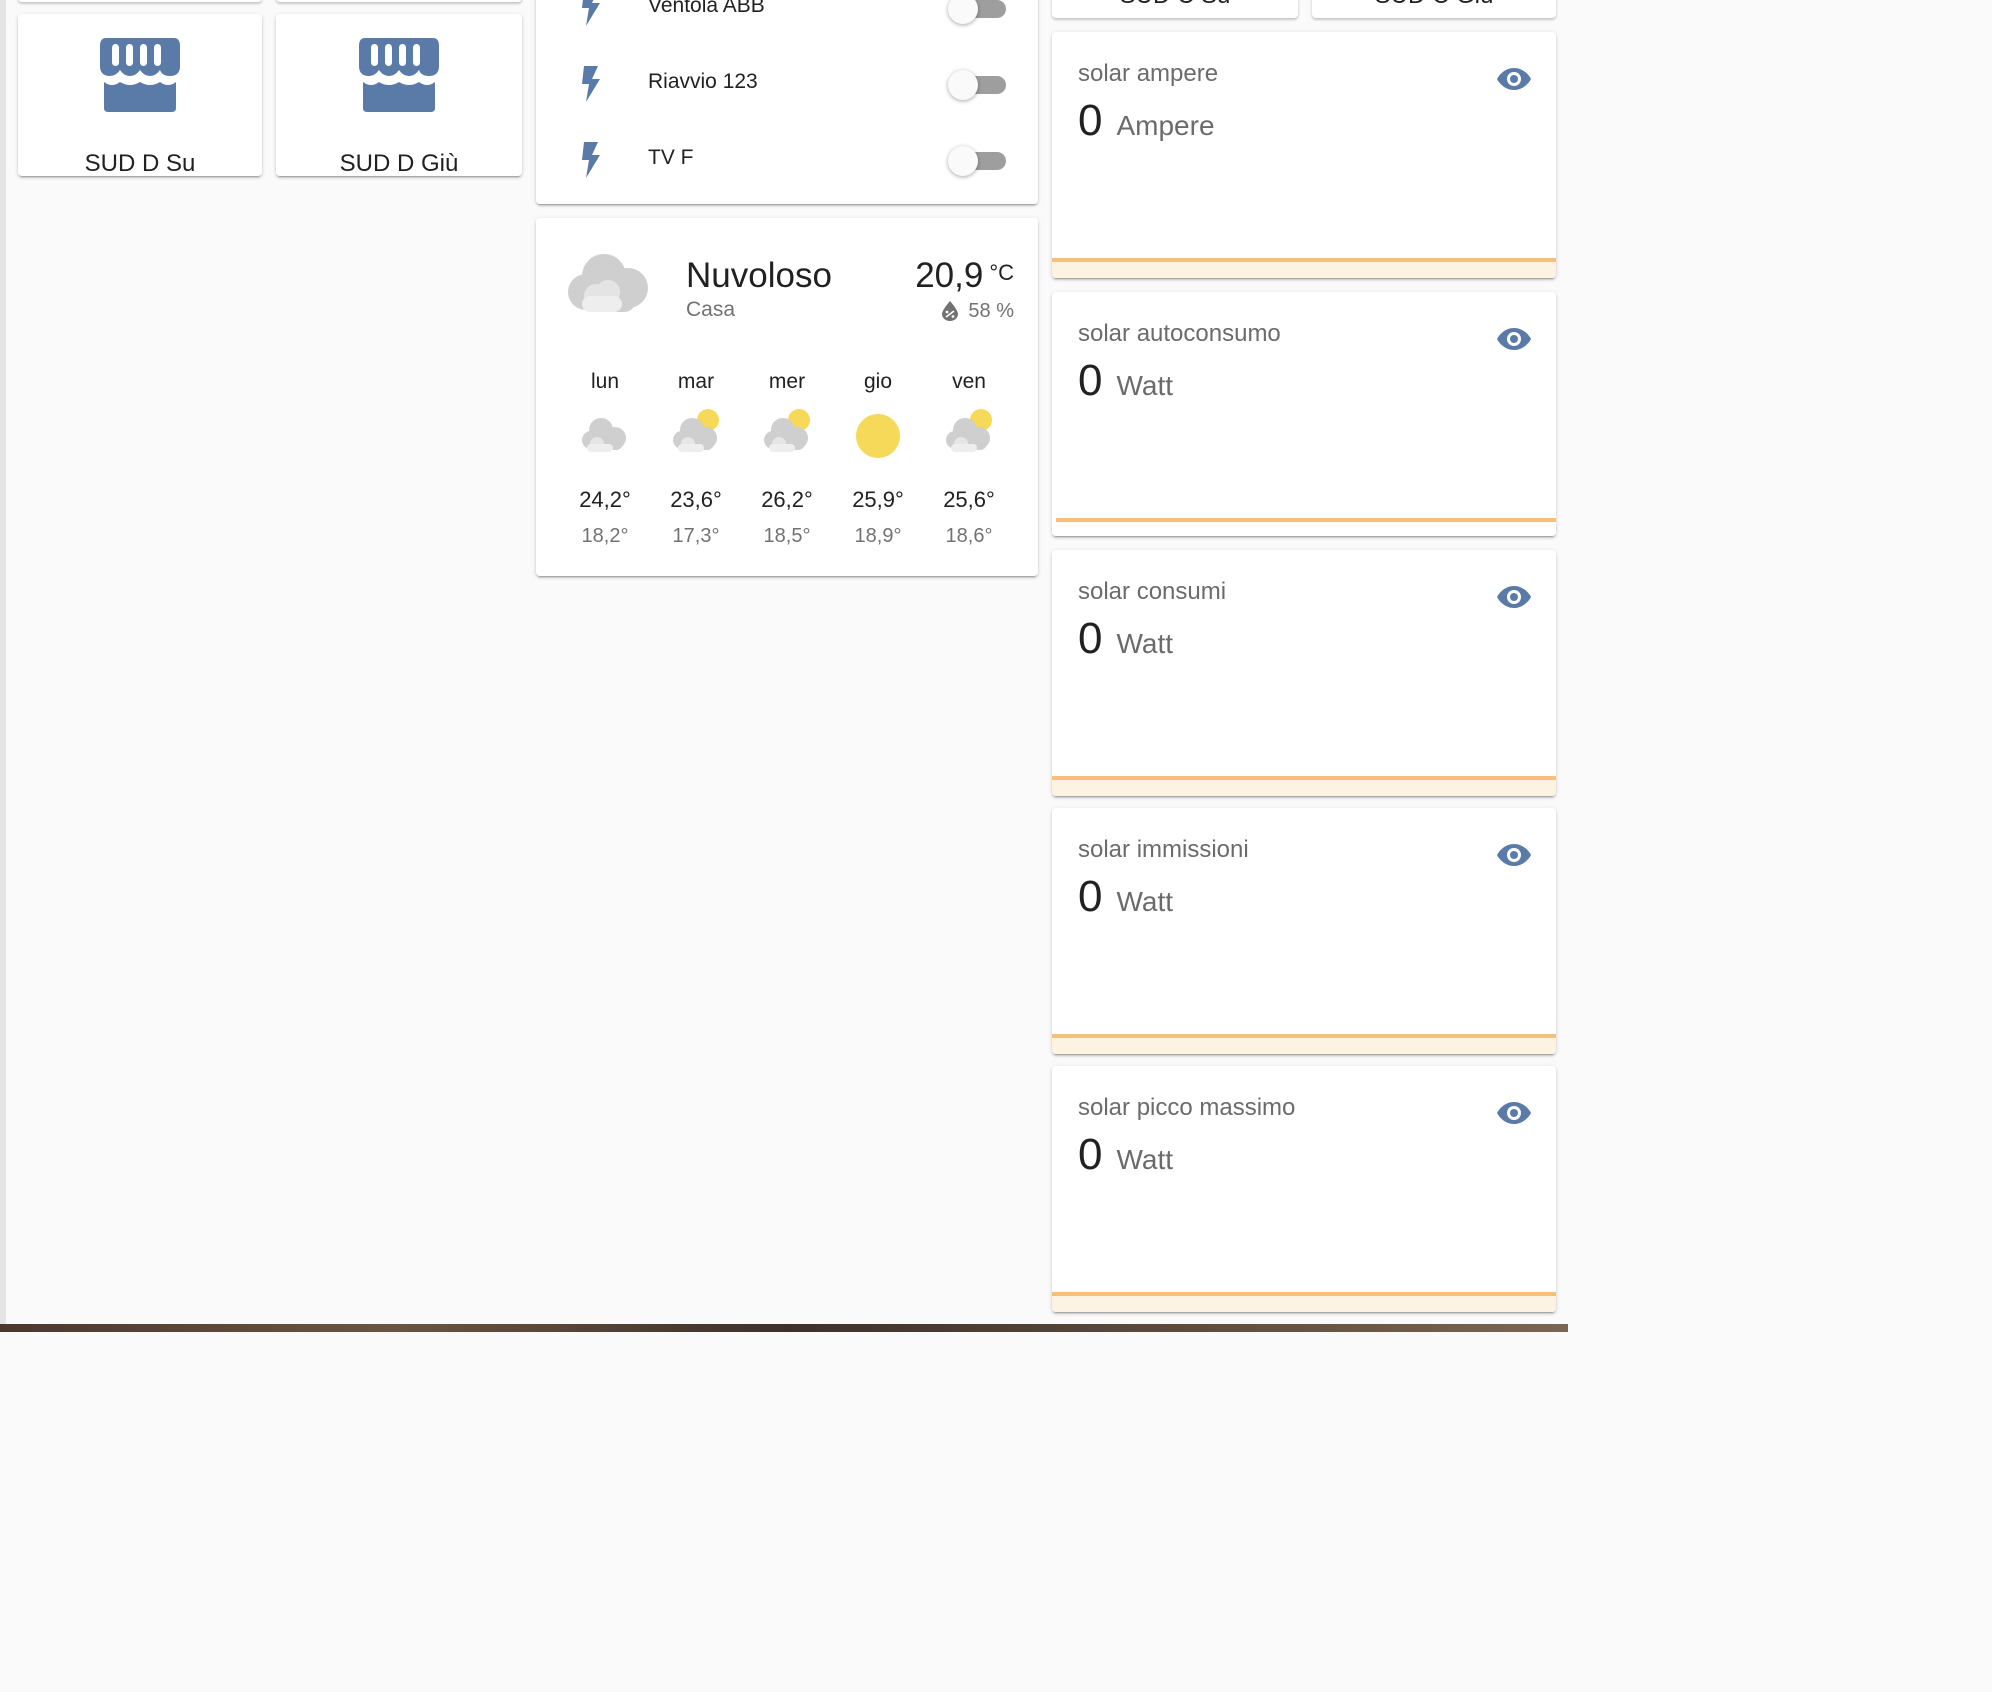 The image size is (1992, 1692). I want to click on forecast-day: gio 25,9° 18,9°, so click(878, 459).